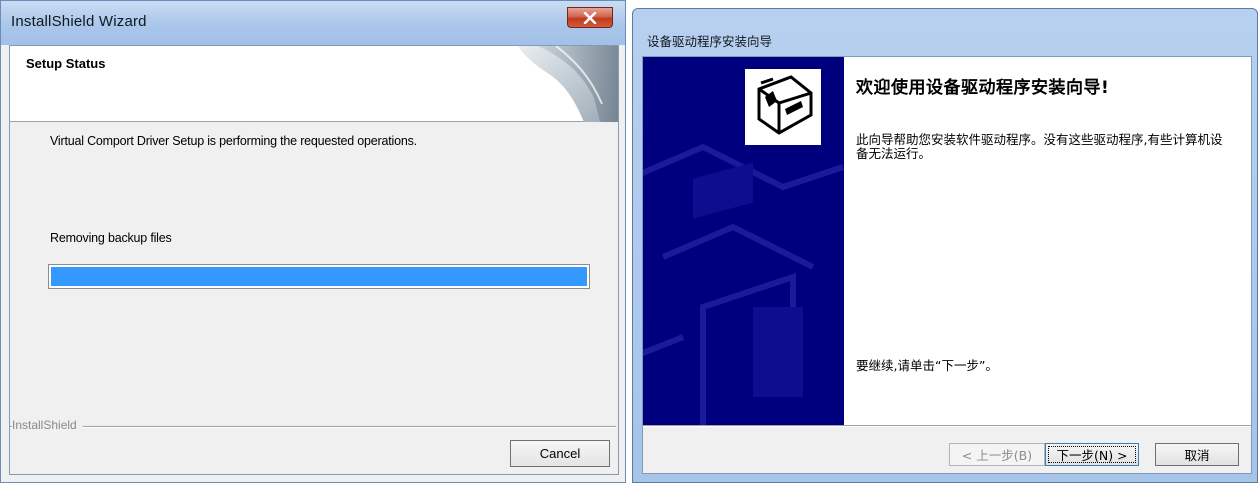 Image resolution: width=1258 pixels, height=483 pixels. I want to click on separator-line, so click(313, 427).